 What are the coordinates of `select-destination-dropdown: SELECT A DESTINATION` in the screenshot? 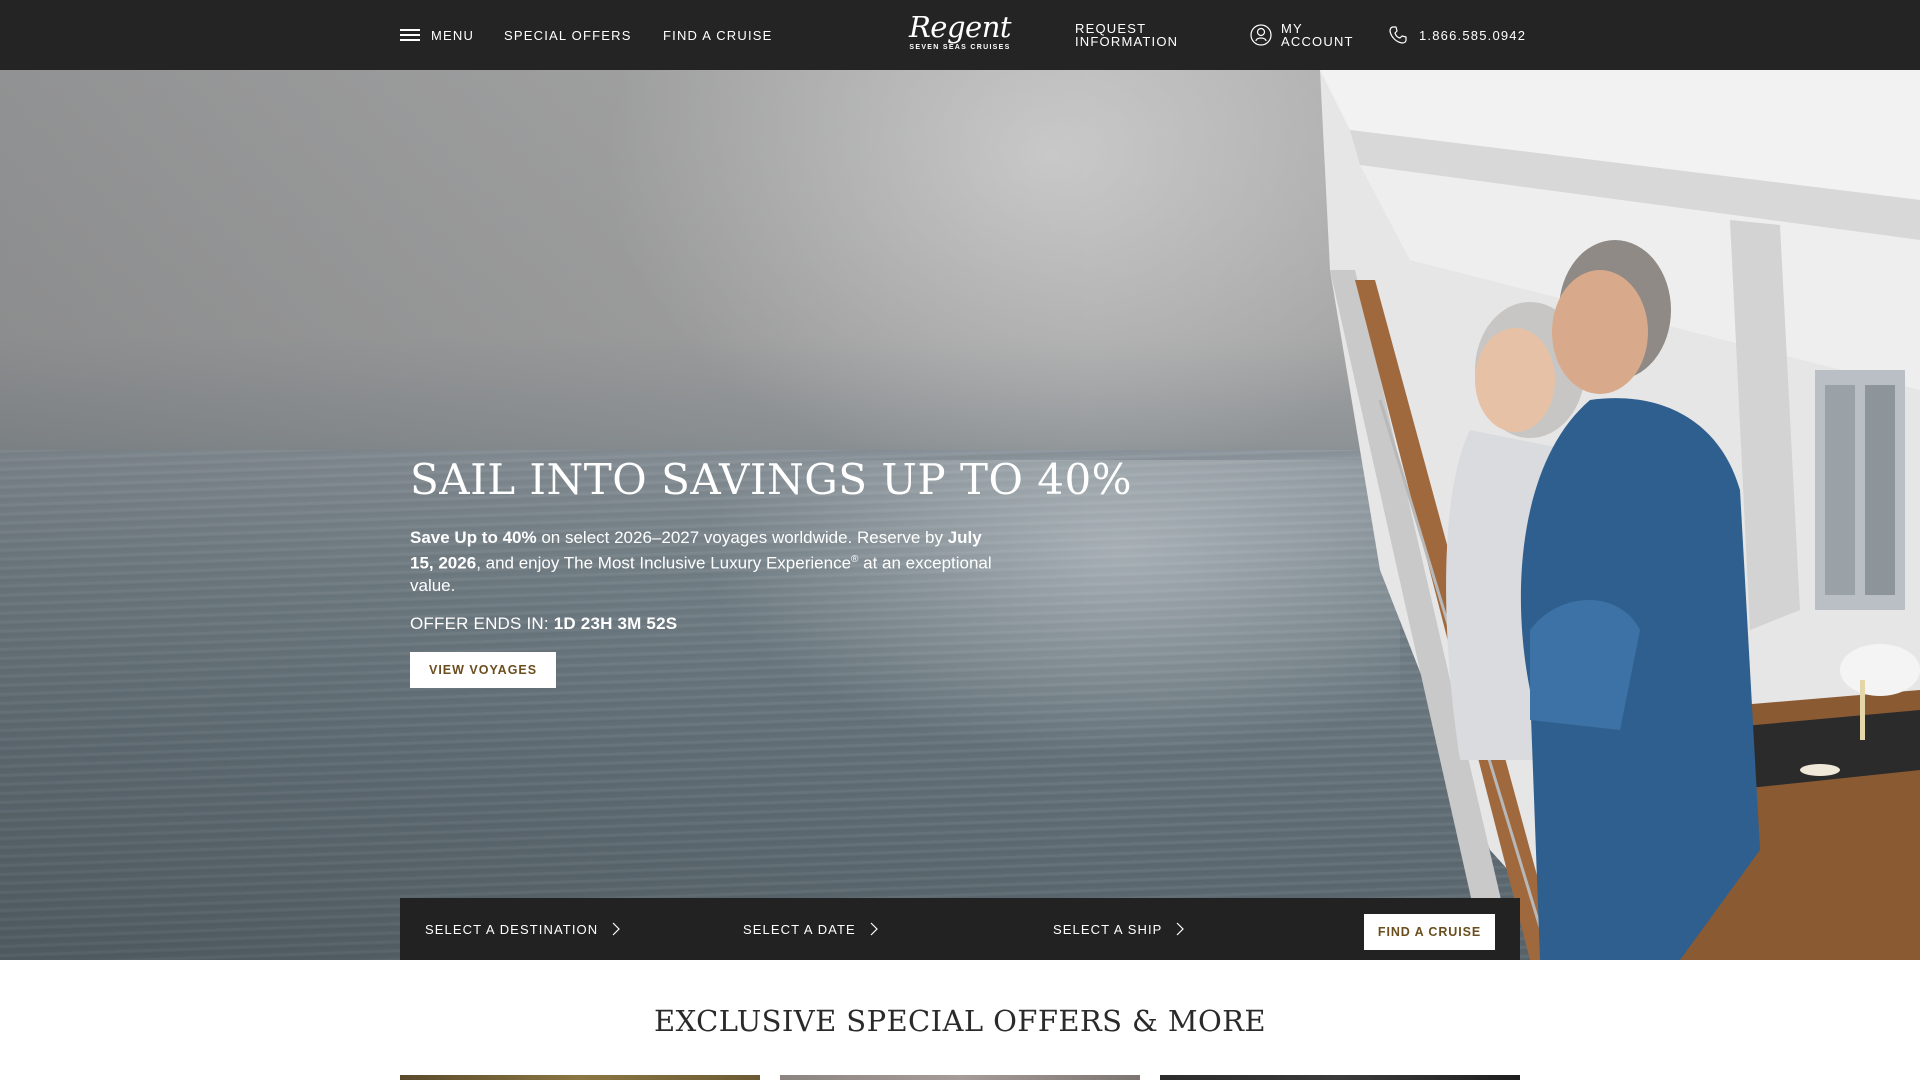 It's located at (523, 929).